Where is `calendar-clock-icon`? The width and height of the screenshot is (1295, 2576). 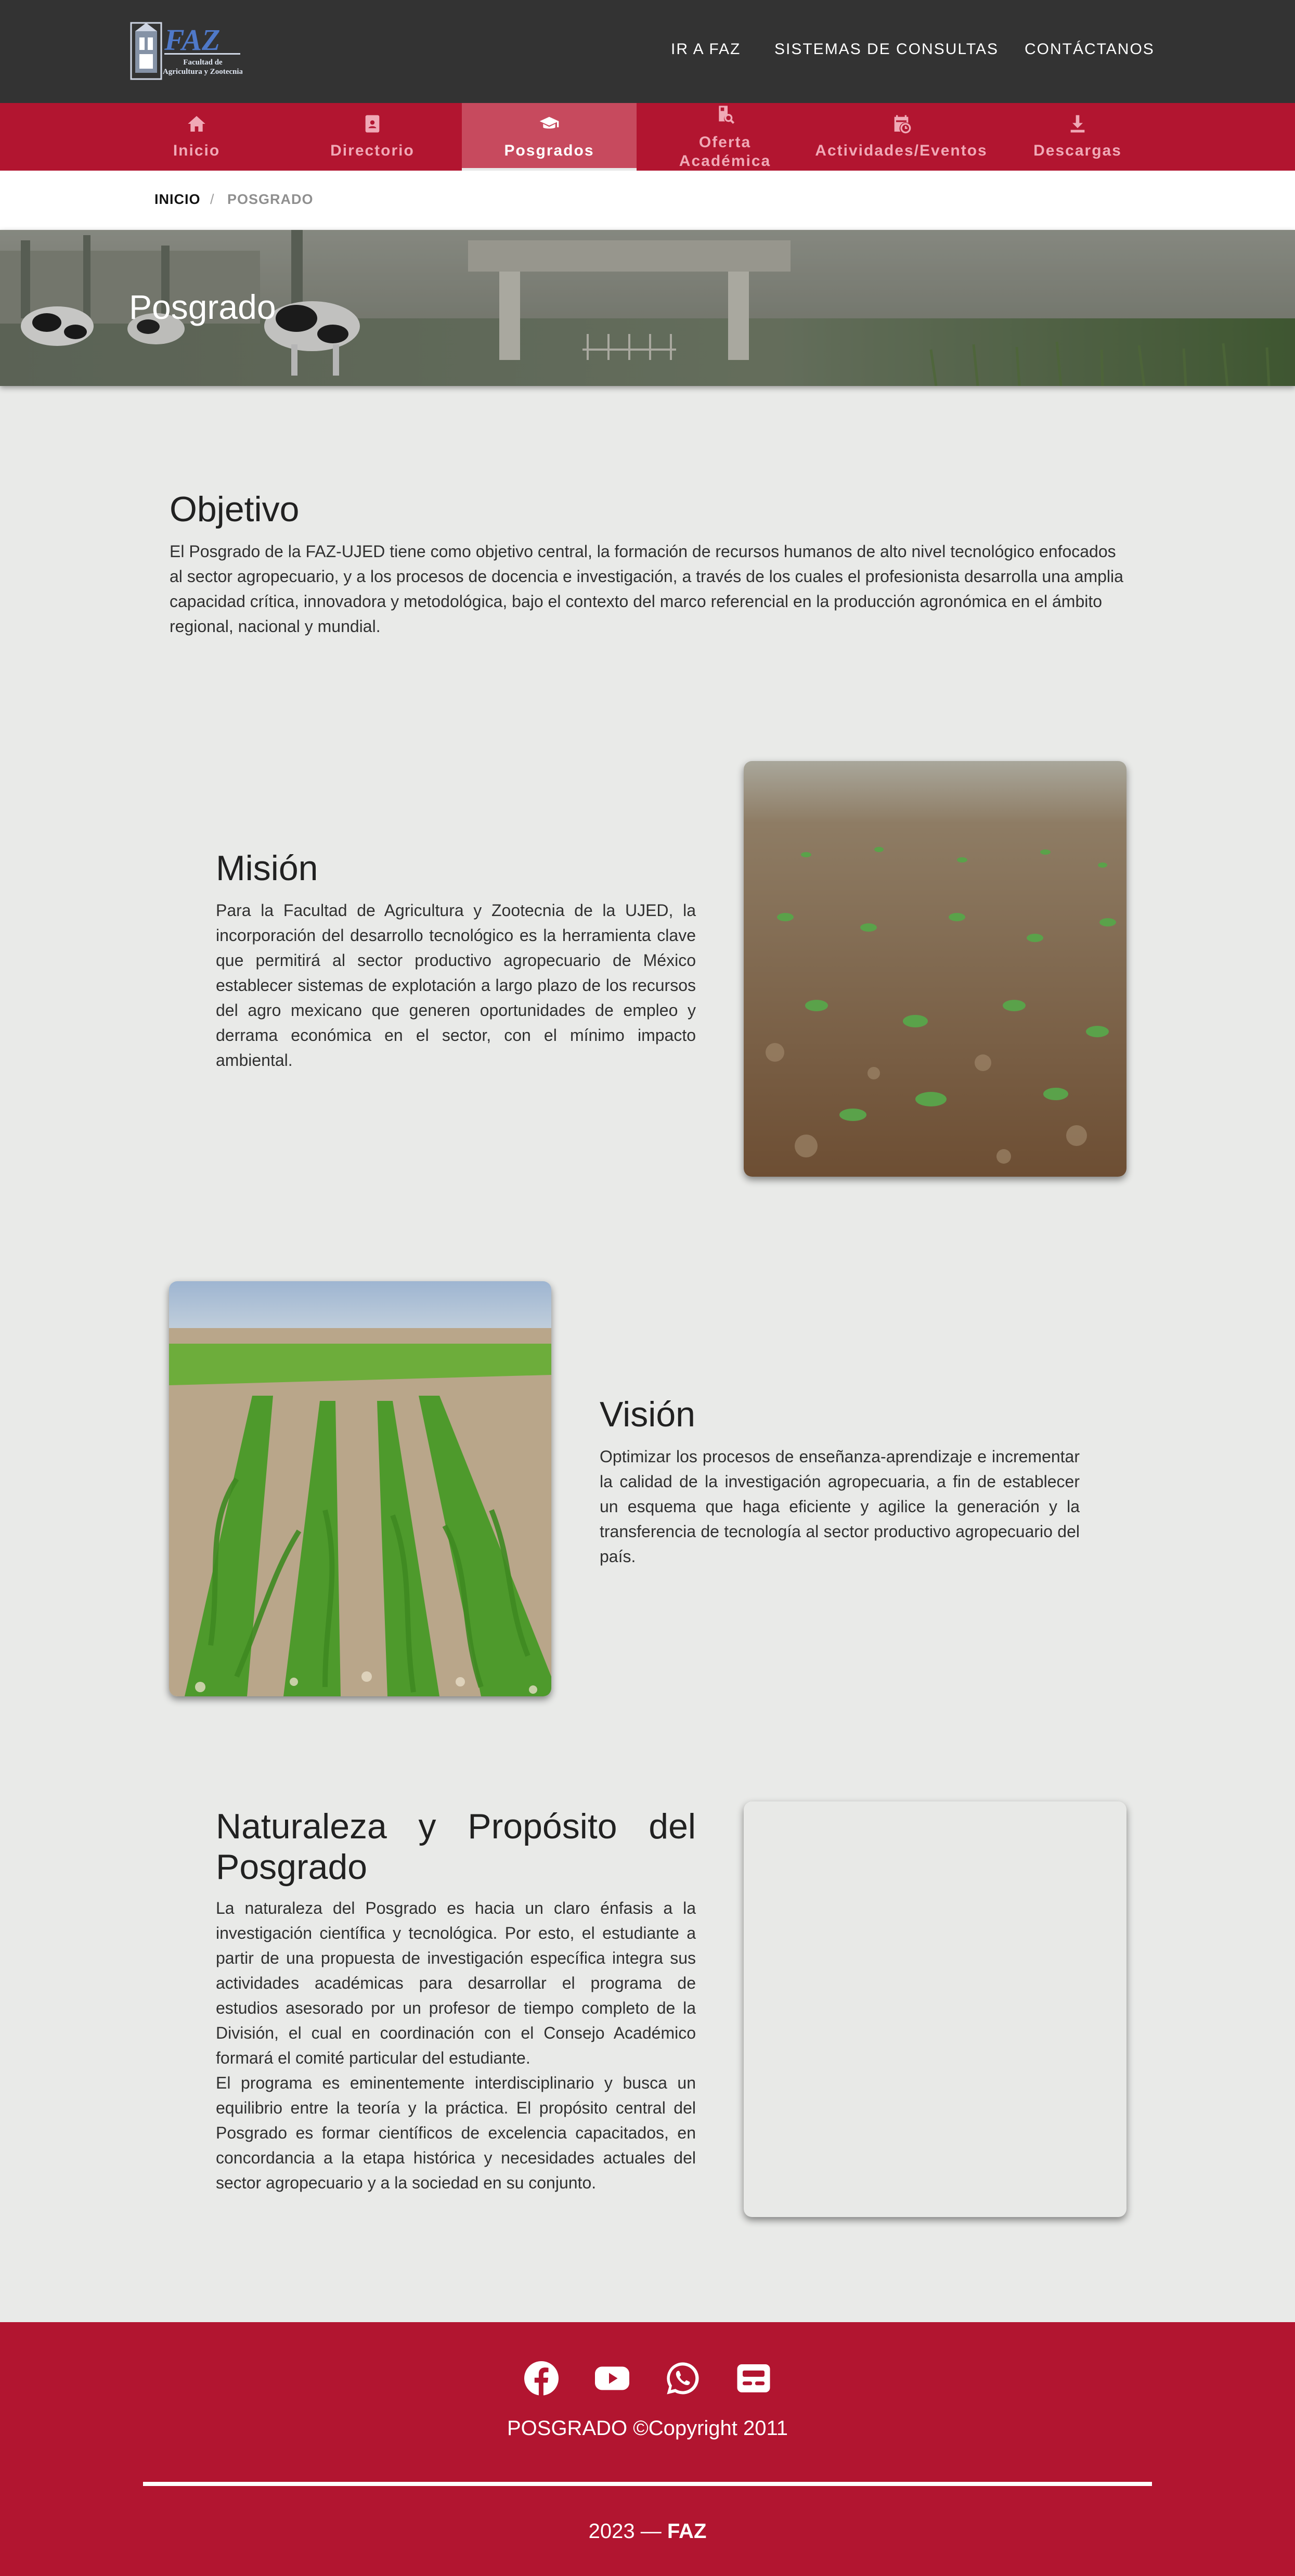
calendar-clock-icon is located at coordinates (902, 124).